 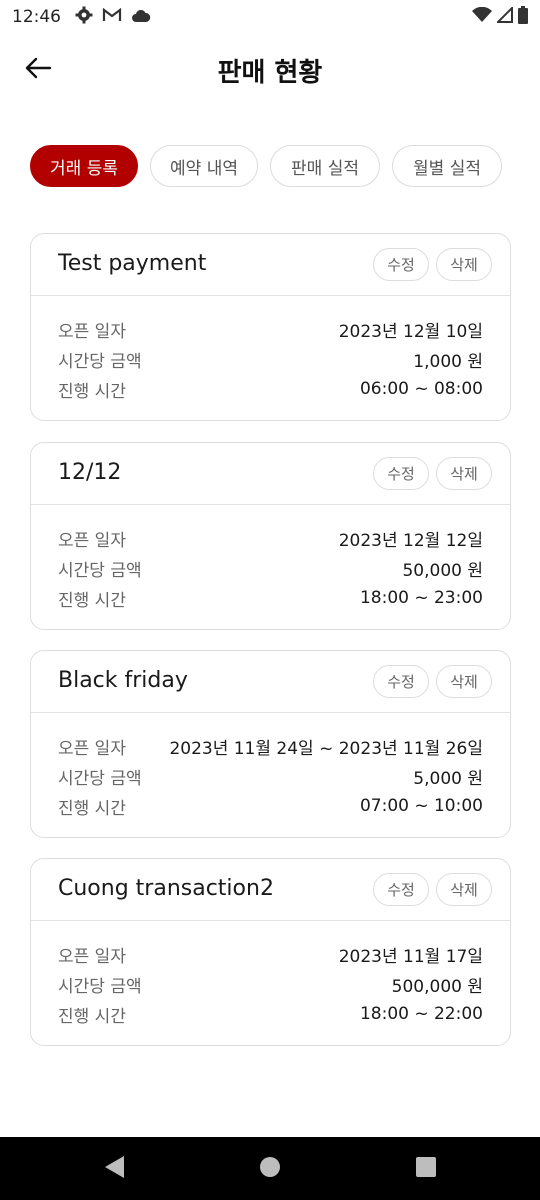 I want to click on open-date-value: 2023년 11월 24일 ~ 2023년 11월 26일, so click(x=326, y=748).